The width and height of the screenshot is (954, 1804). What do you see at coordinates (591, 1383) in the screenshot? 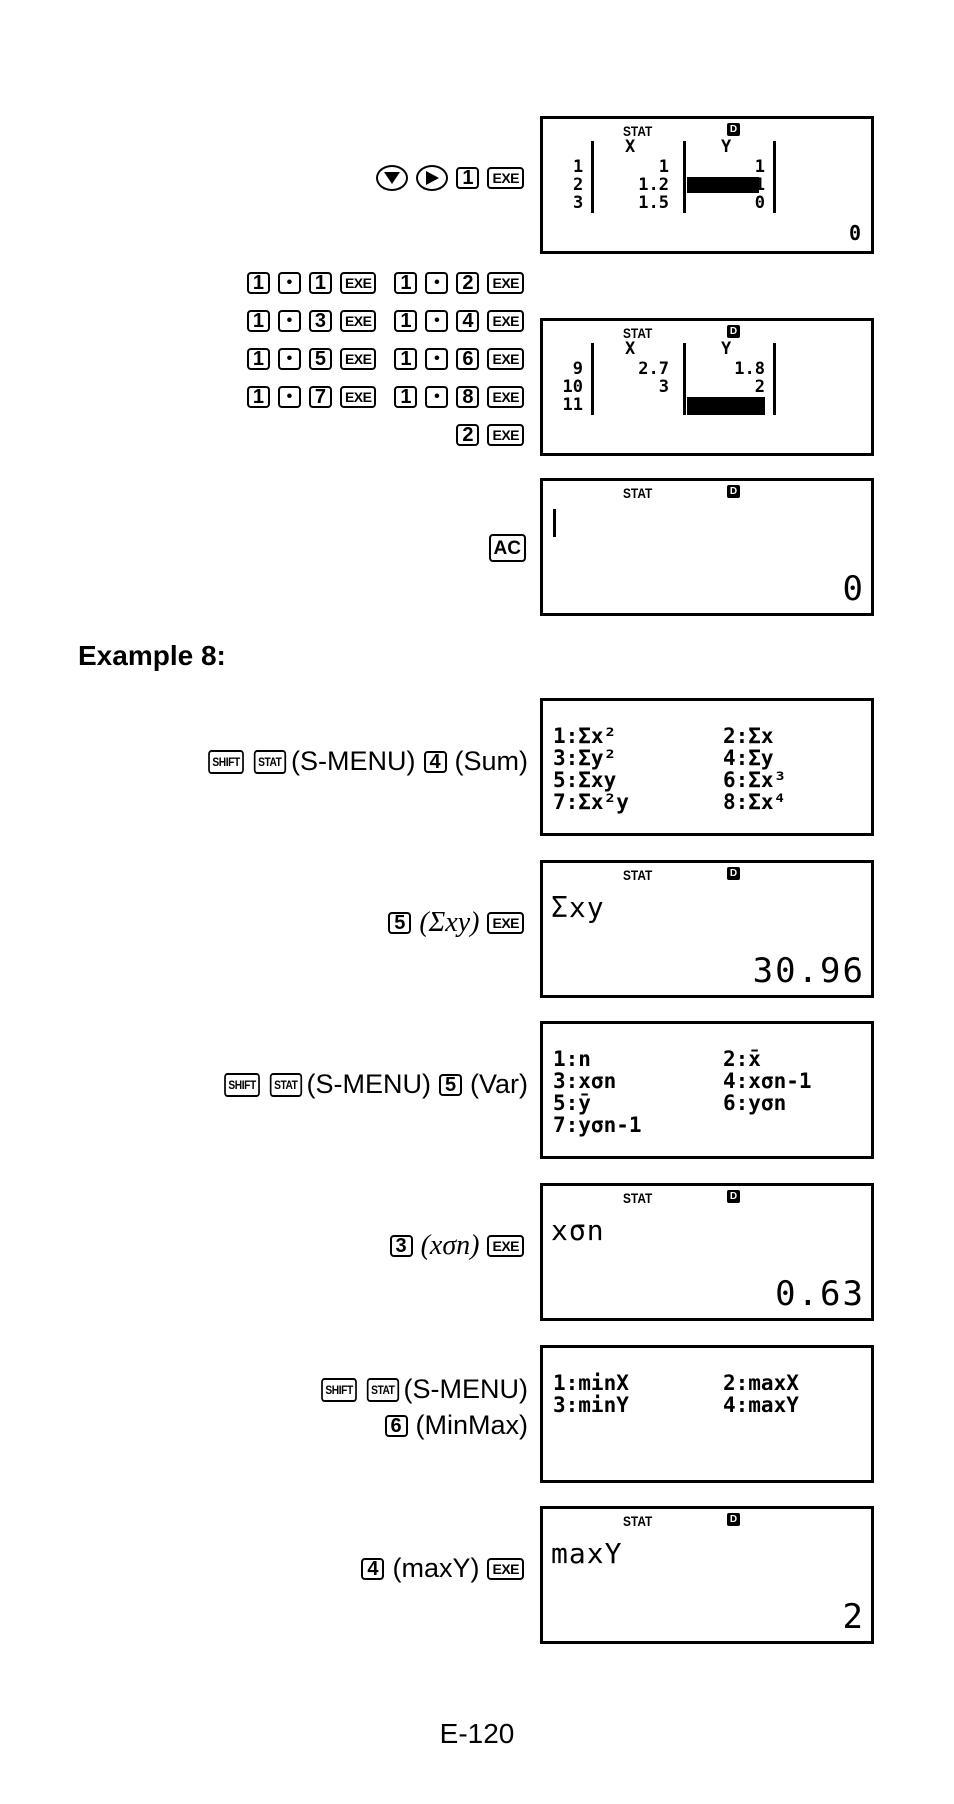
I see `menu-item: 1:minX` at bounding box center [591, 1383].